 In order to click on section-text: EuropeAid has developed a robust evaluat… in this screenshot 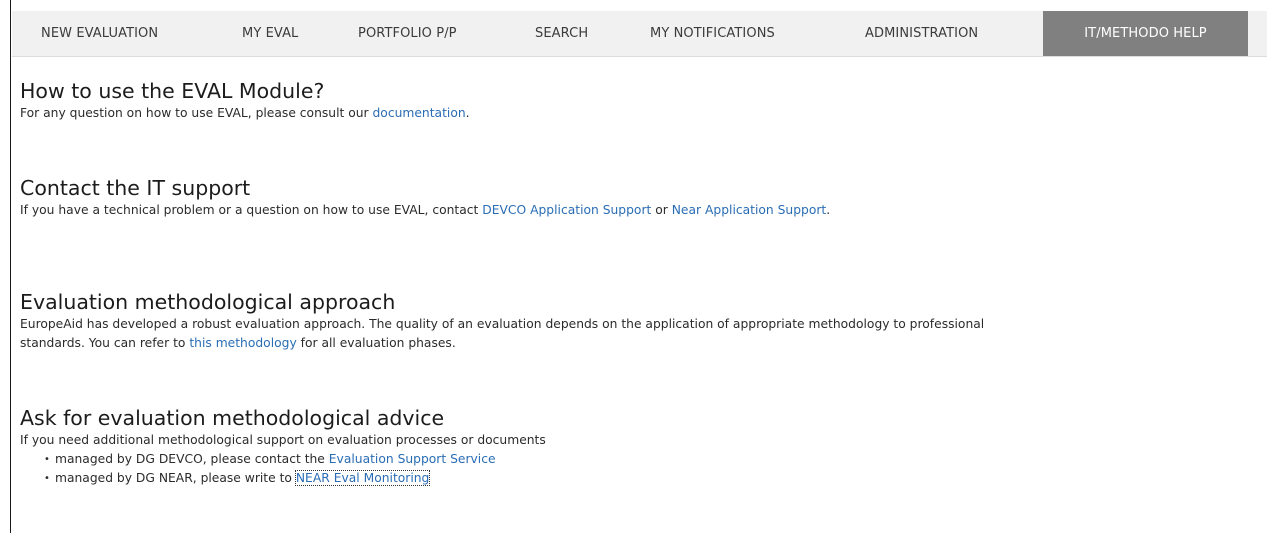, I will do `click(502, 333)`.